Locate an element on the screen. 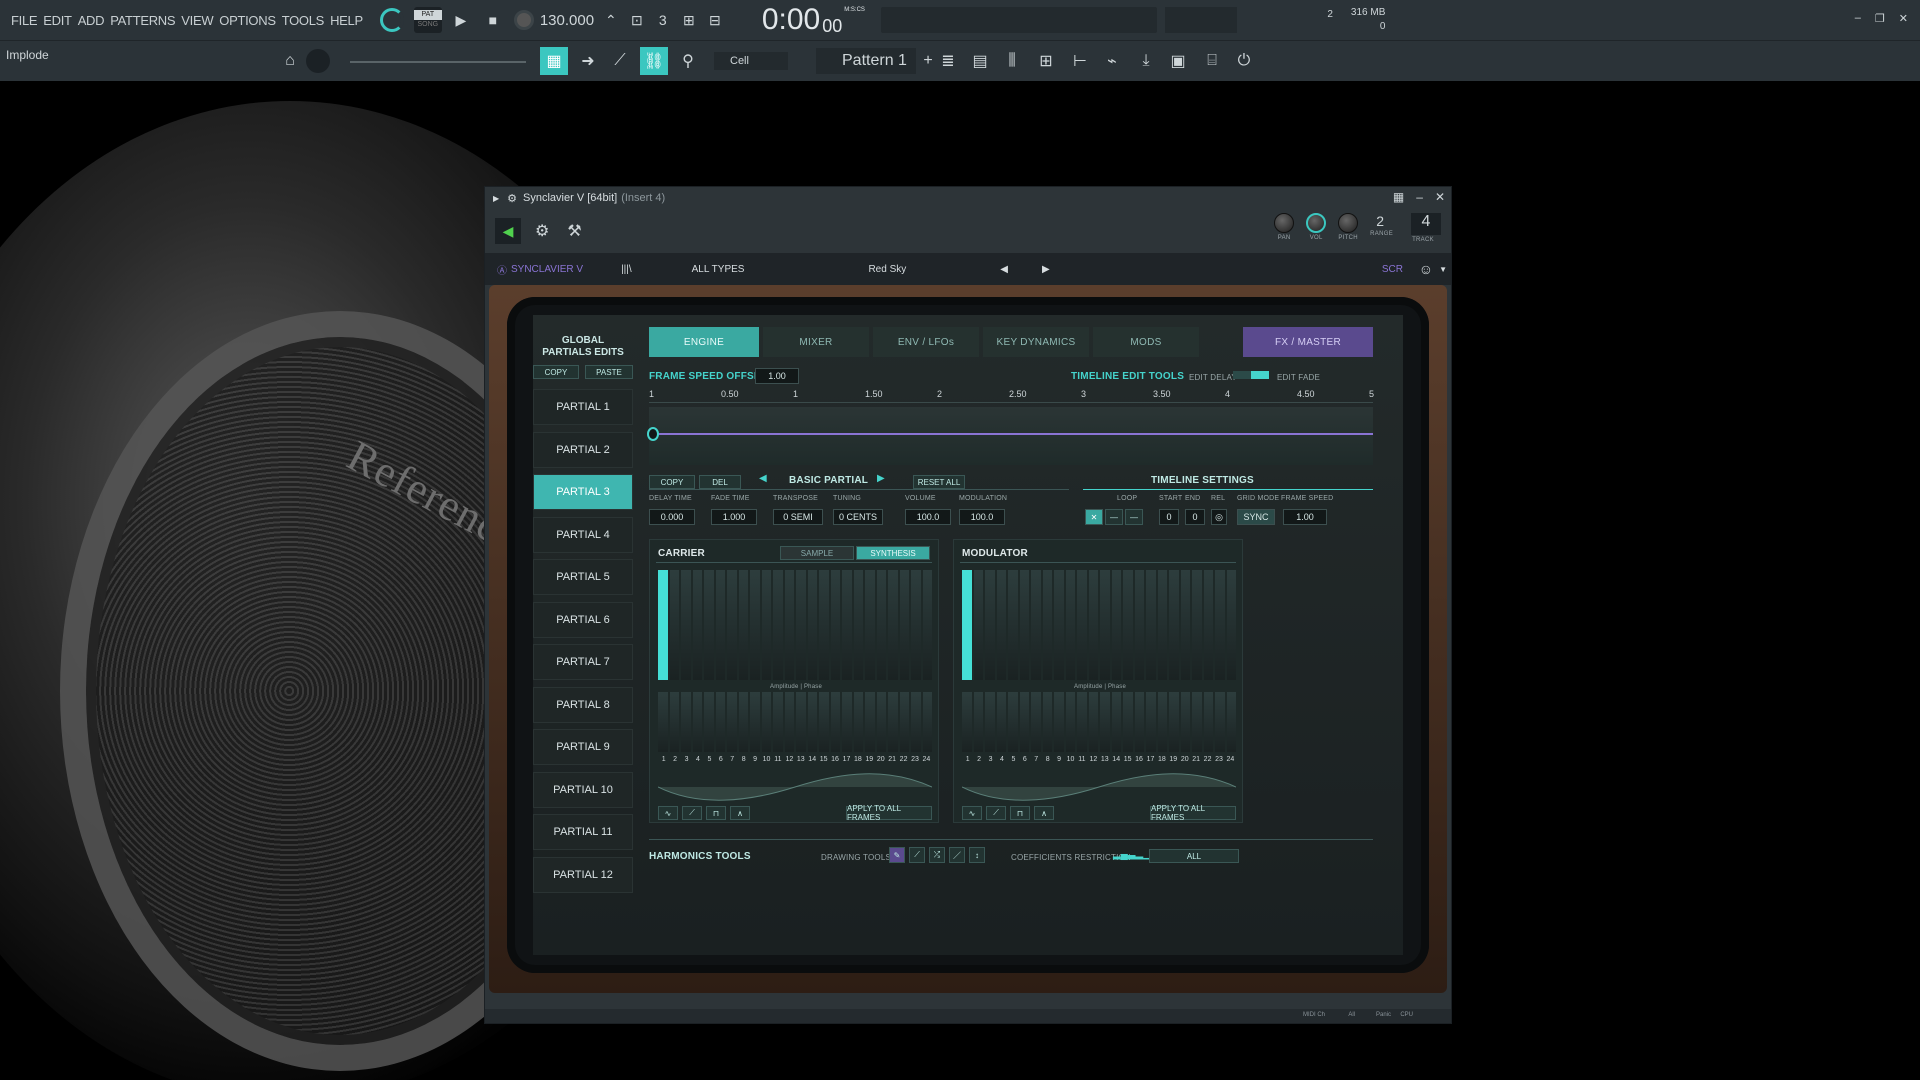 This screenshot has width=1920, height=1080. loop-x-button: ✕ is located at coordinates (1094, 517).